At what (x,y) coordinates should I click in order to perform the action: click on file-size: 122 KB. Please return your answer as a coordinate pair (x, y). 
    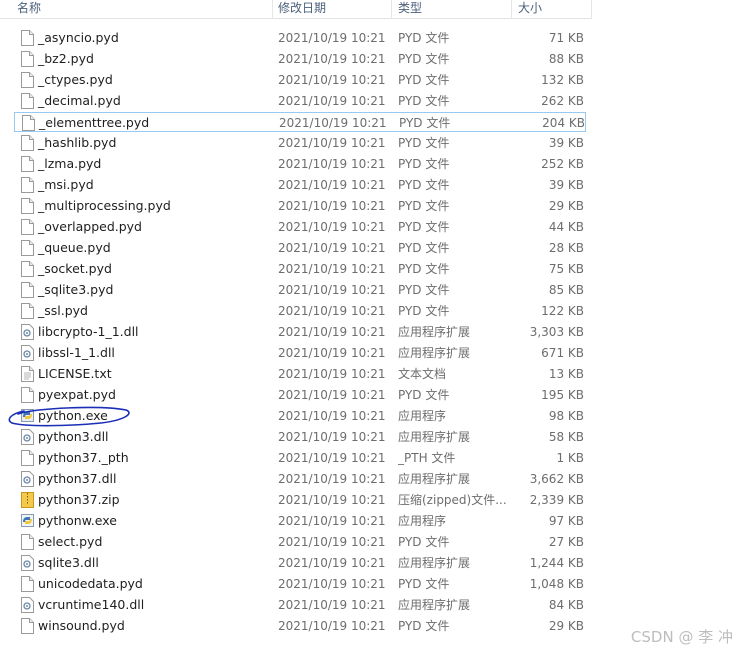
    Looking at the image, I should click on (562, 311).